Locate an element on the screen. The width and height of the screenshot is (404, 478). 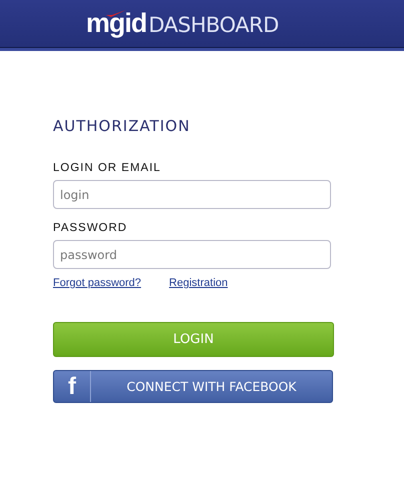
logo: mgid is located at coordinates (116, 23).